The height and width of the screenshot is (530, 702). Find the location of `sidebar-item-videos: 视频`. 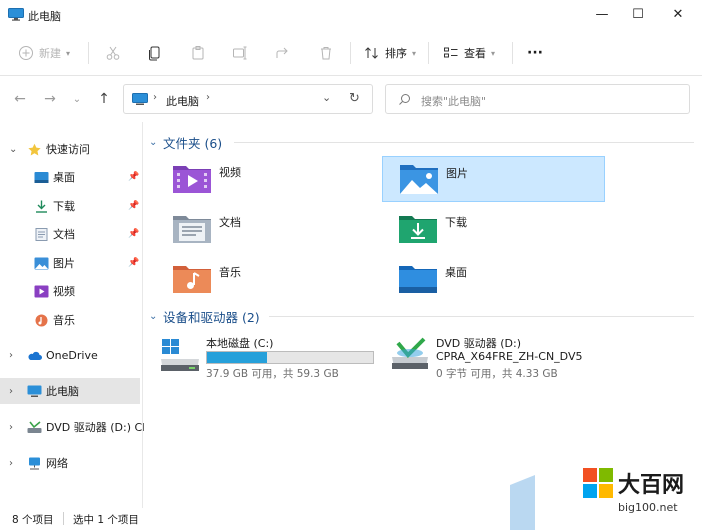

sidebar-item-videos: 视频 is located at coordinates (70, 291).